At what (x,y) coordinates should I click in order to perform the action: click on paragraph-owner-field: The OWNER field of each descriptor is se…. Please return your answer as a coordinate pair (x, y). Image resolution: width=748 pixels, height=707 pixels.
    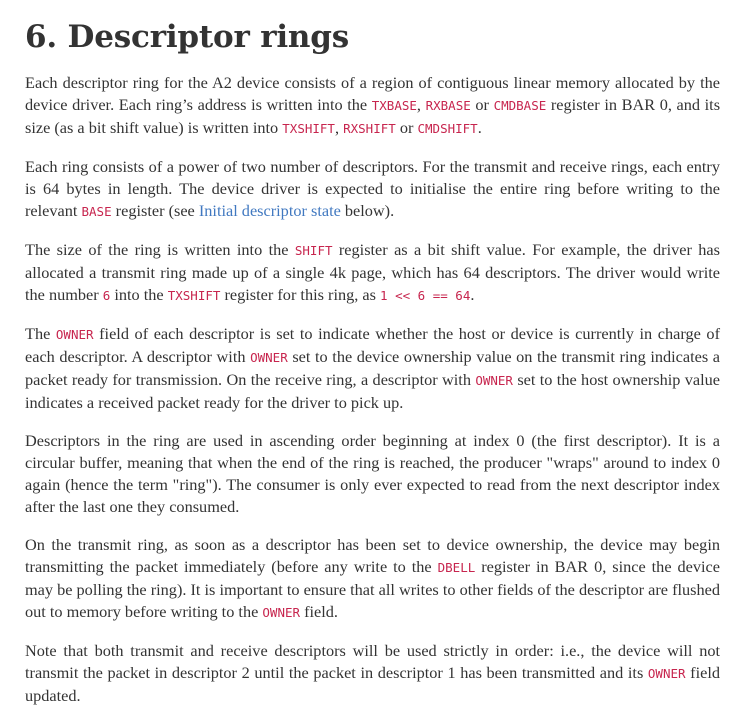
    Looking at the image, I should click on (372, 368).